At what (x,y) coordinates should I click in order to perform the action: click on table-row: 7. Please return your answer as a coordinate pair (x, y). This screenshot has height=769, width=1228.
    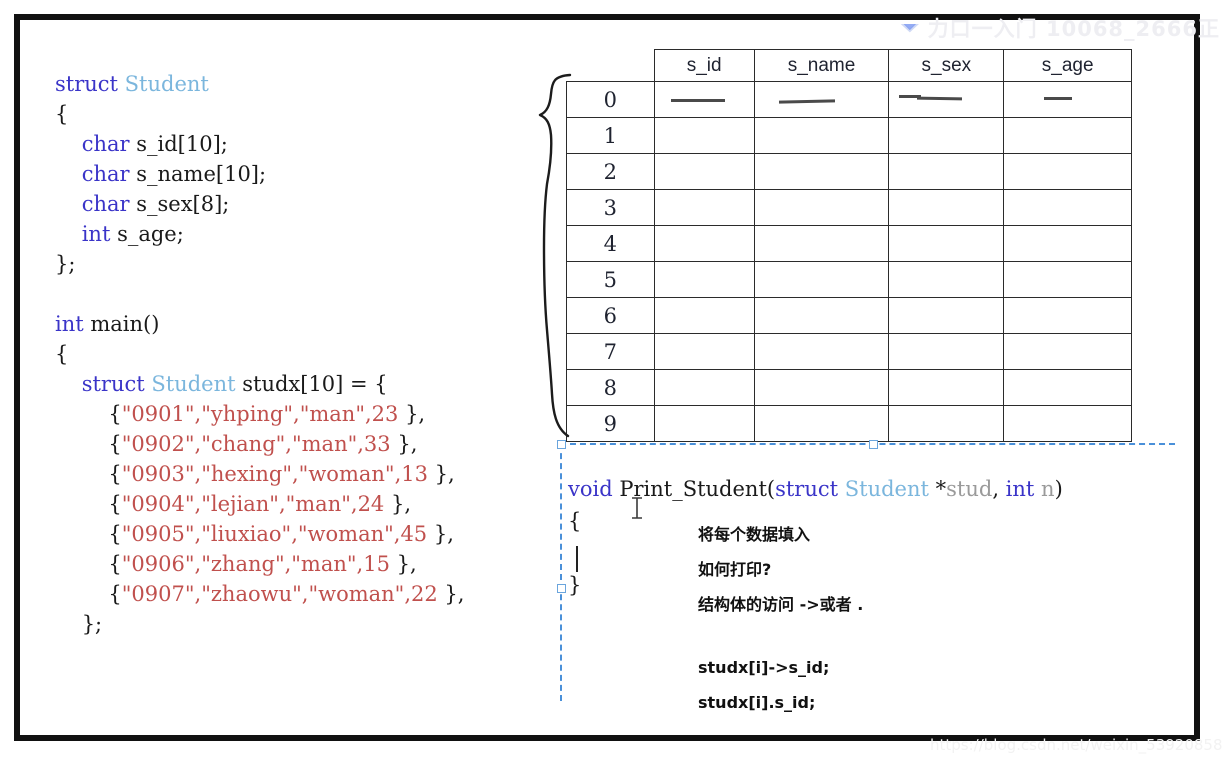
    Looking at the image, I should click on (849, 351).